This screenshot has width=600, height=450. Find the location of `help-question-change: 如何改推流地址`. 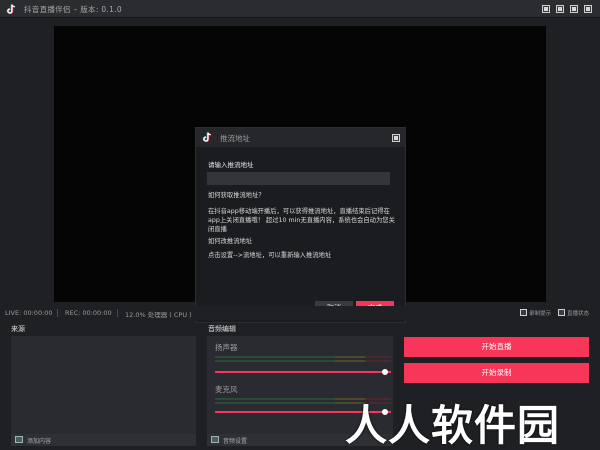

help-question-change: 如何改推流地址 is located at coordinates (230, 241).